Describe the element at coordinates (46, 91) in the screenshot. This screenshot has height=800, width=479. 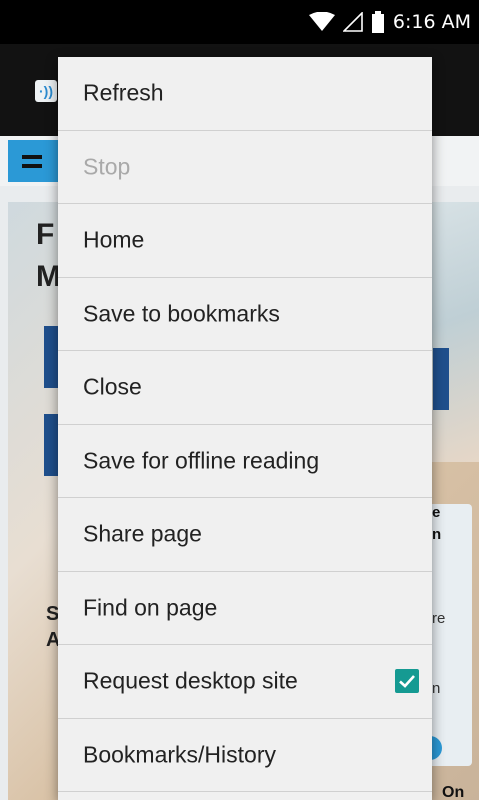
I see `signal-wave-icon: ·))` at that location.